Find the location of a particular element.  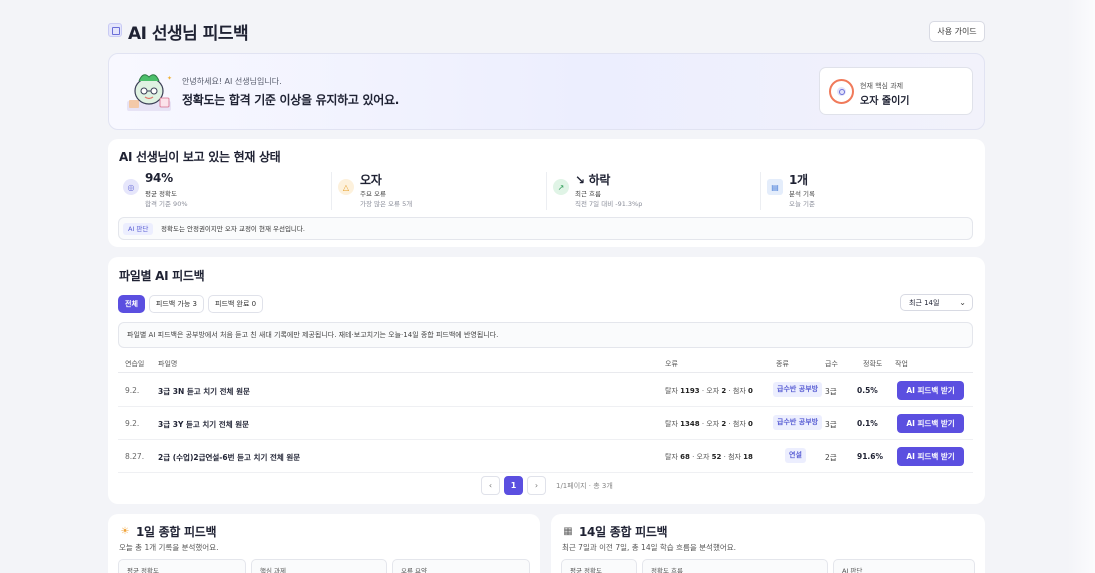

sun-icon: ☀ is located at coordinates (125, 531).